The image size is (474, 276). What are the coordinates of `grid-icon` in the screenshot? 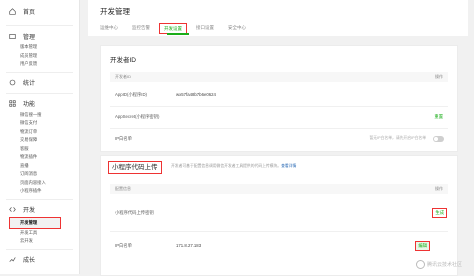 It's located at (12, 103).